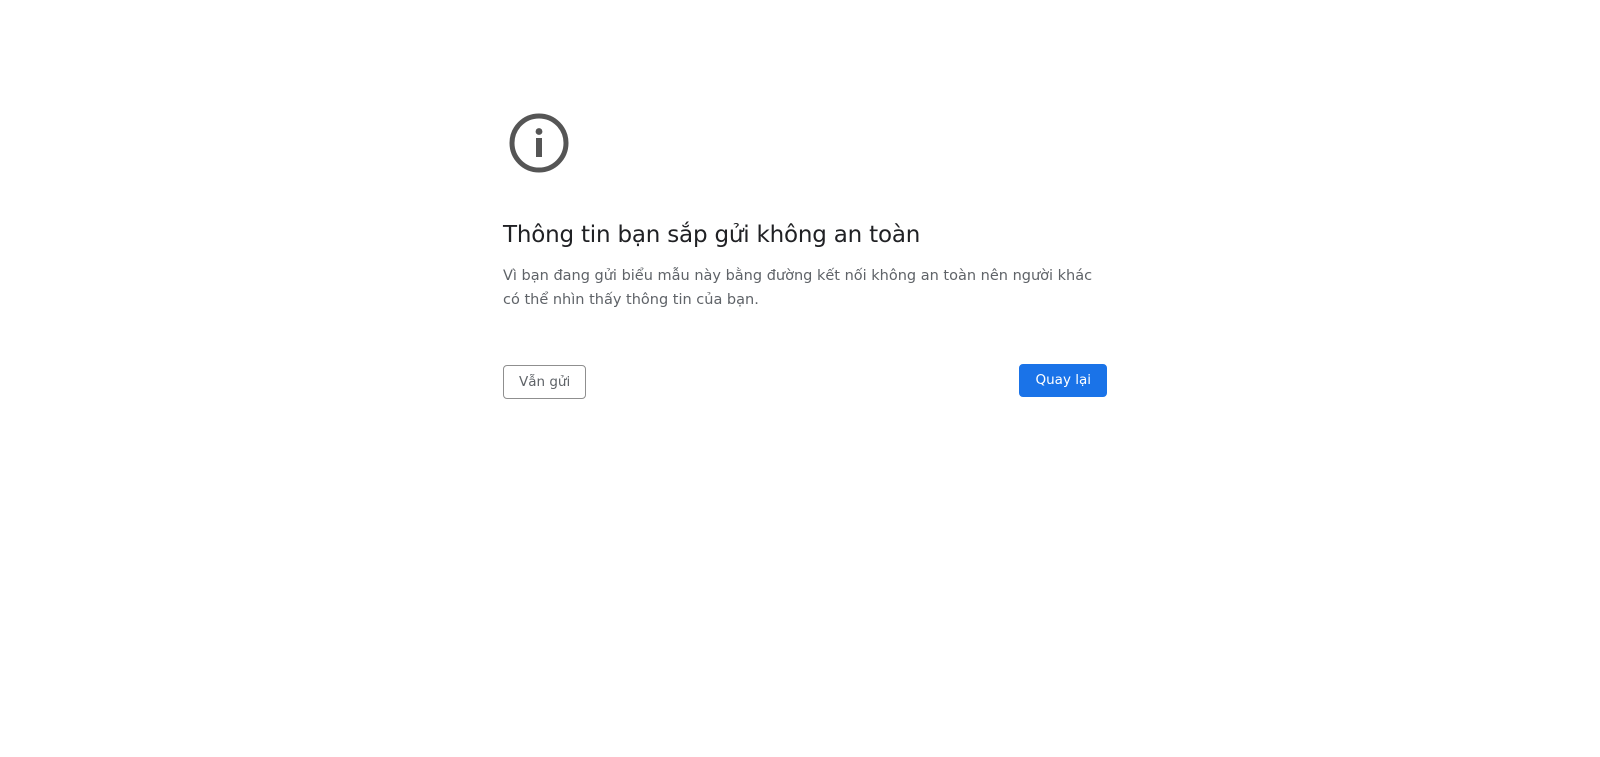 The height and width of the screenshot is (757, 1600). I want to click on action-buttons: Vẫn gửi Quay lại, so click(805, 381).